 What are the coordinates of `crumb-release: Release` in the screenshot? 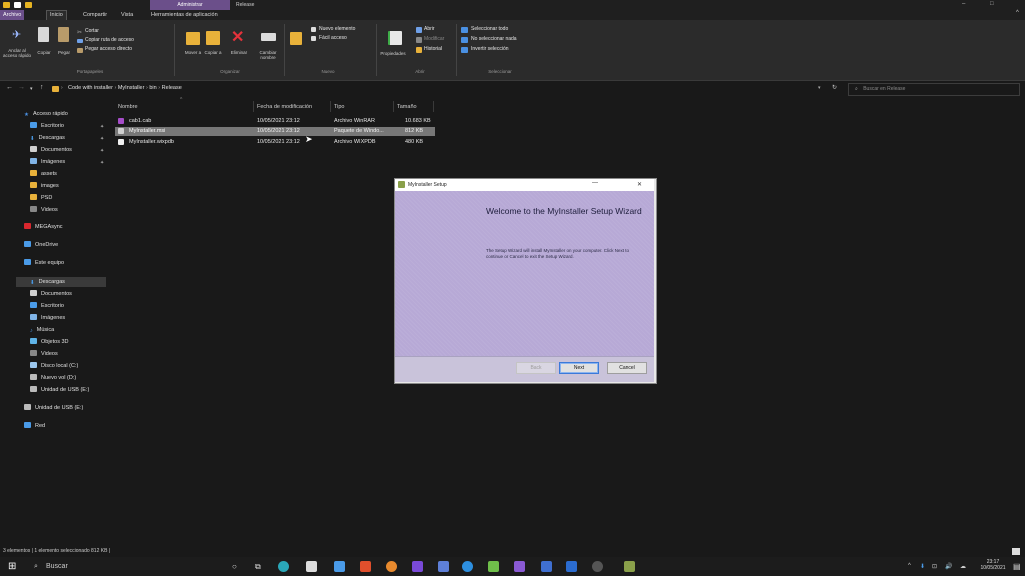 It's located at (172, 88).